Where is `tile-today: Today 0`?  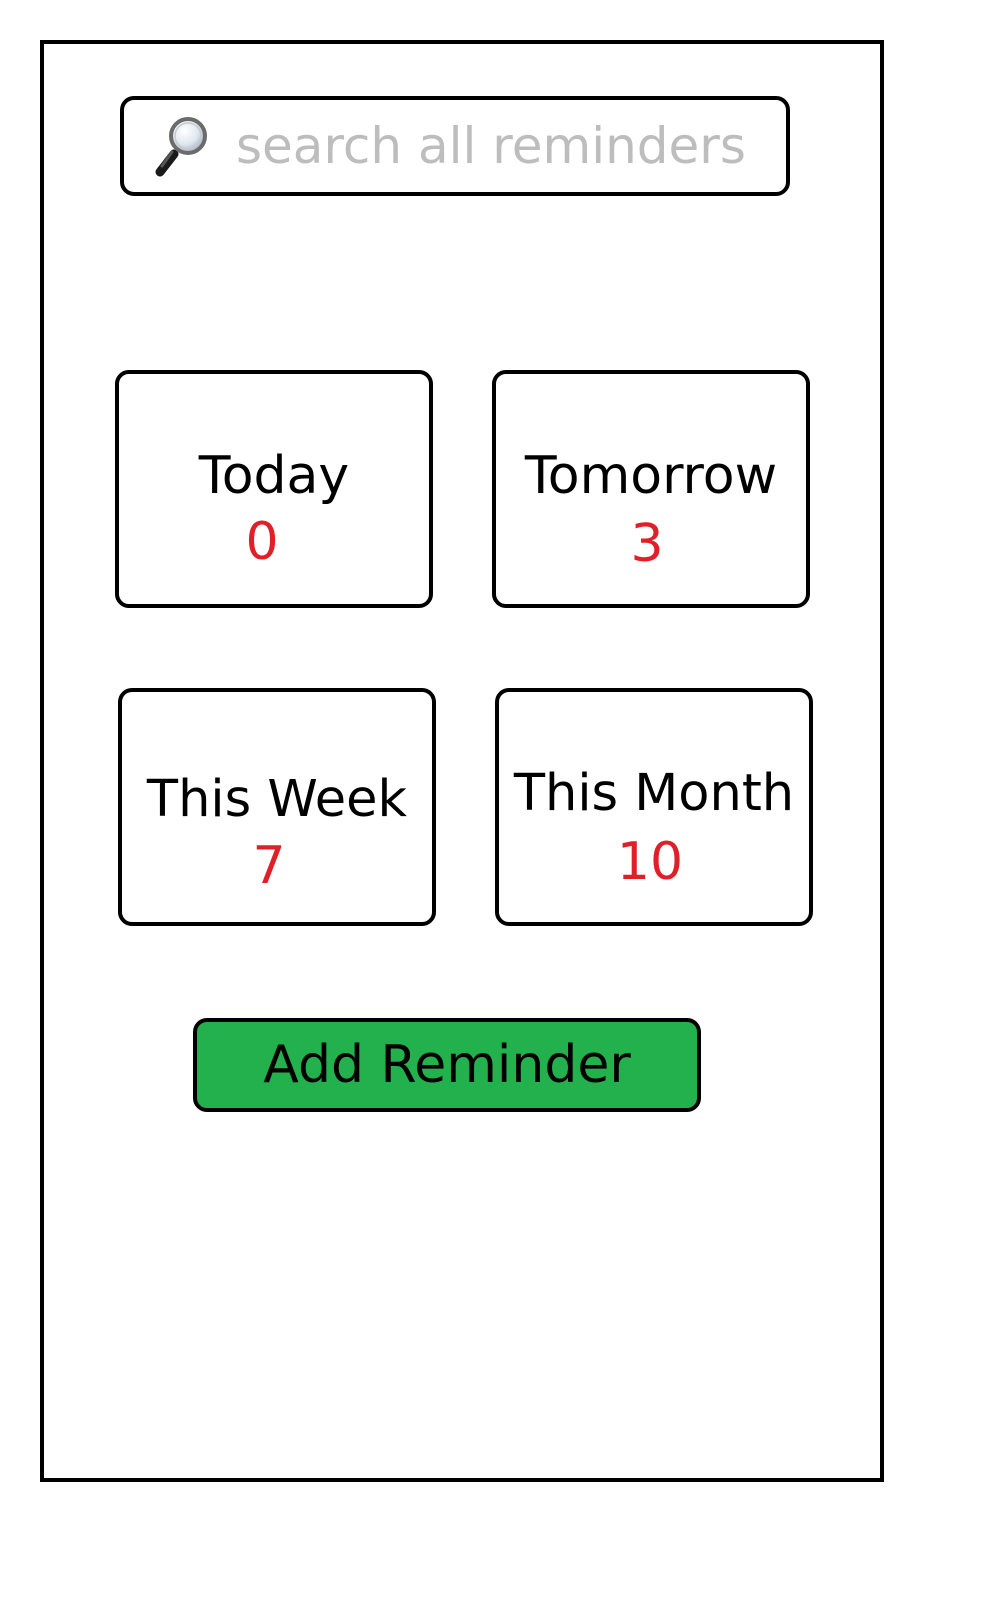
tile-today: Today 0 is located at coordinates (274, 489).